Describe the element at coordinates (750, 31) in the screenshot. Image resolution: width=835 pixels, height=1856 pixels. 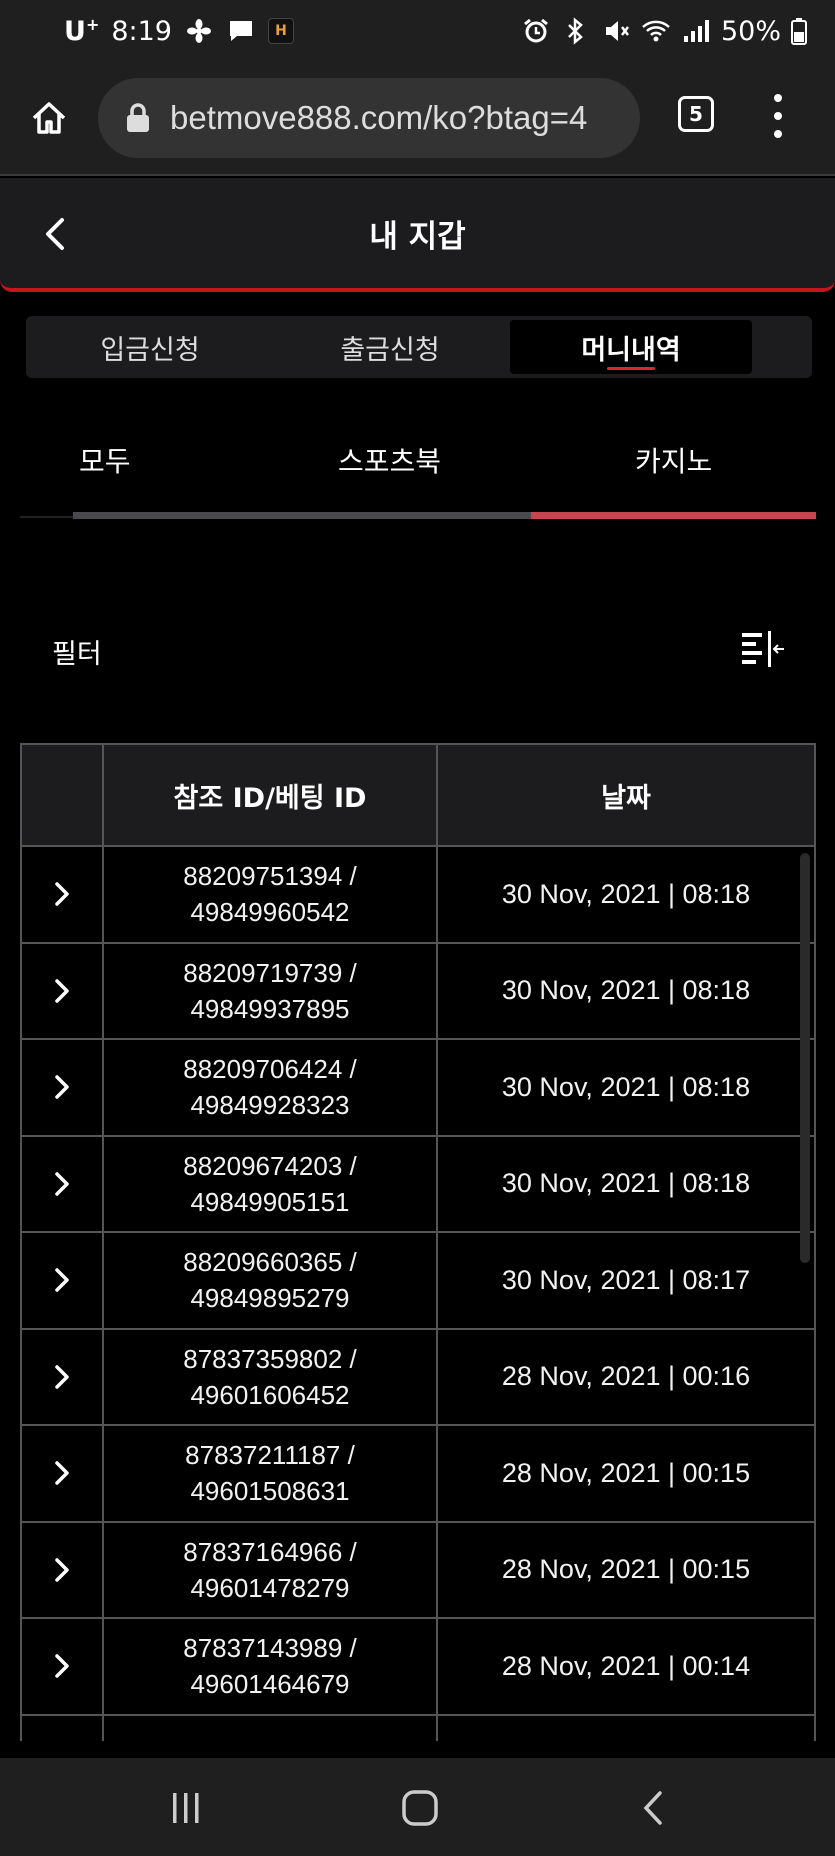
I see `battery-percent: 50%` at that location.